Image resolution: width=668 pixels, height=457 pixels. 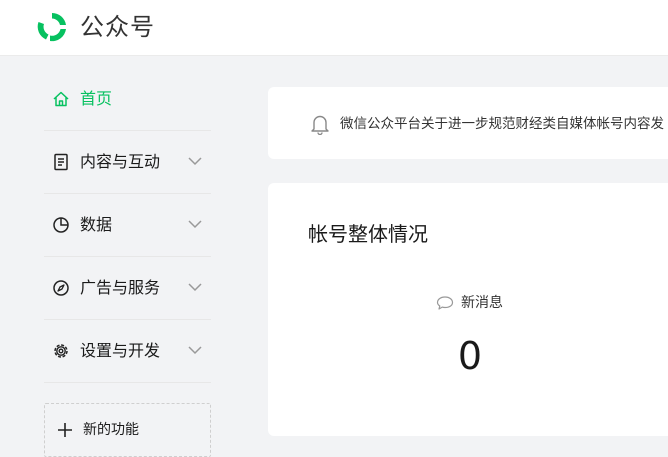 I want to click on sidebar-item-content-interaction: 内容与互动, so click(x=127, y=162).